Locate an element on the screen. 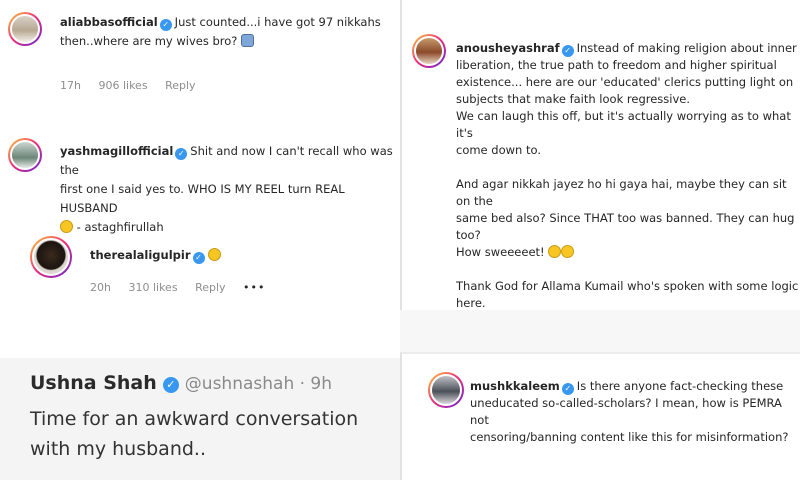 The image size is (800, 480). avatar-yashmagill is located at coordinates (25, 155).